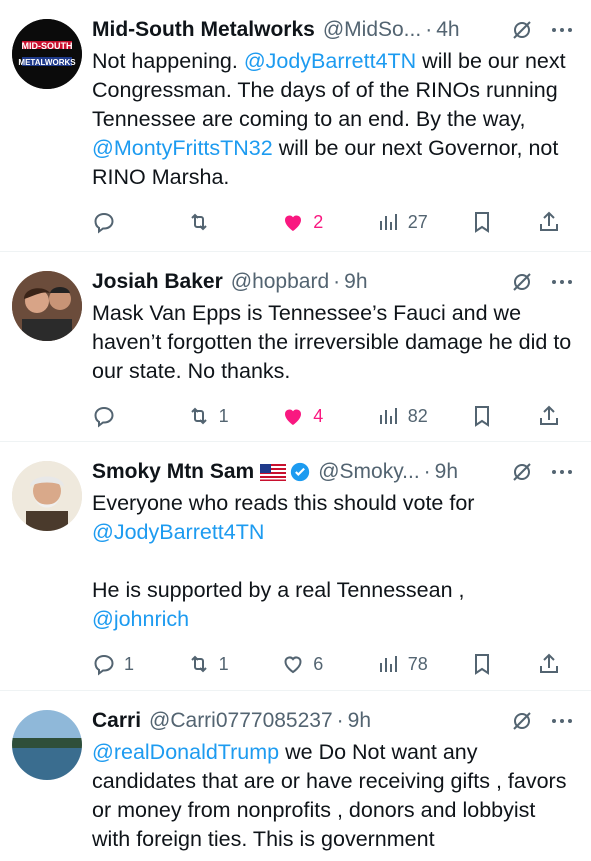 The height and width of the screenshot is (861, 591). What do you see at coordinates (203, 30) in the screenshot?
I see `display-name: Mid-South Metalworks` at bounding box center [203, 30].